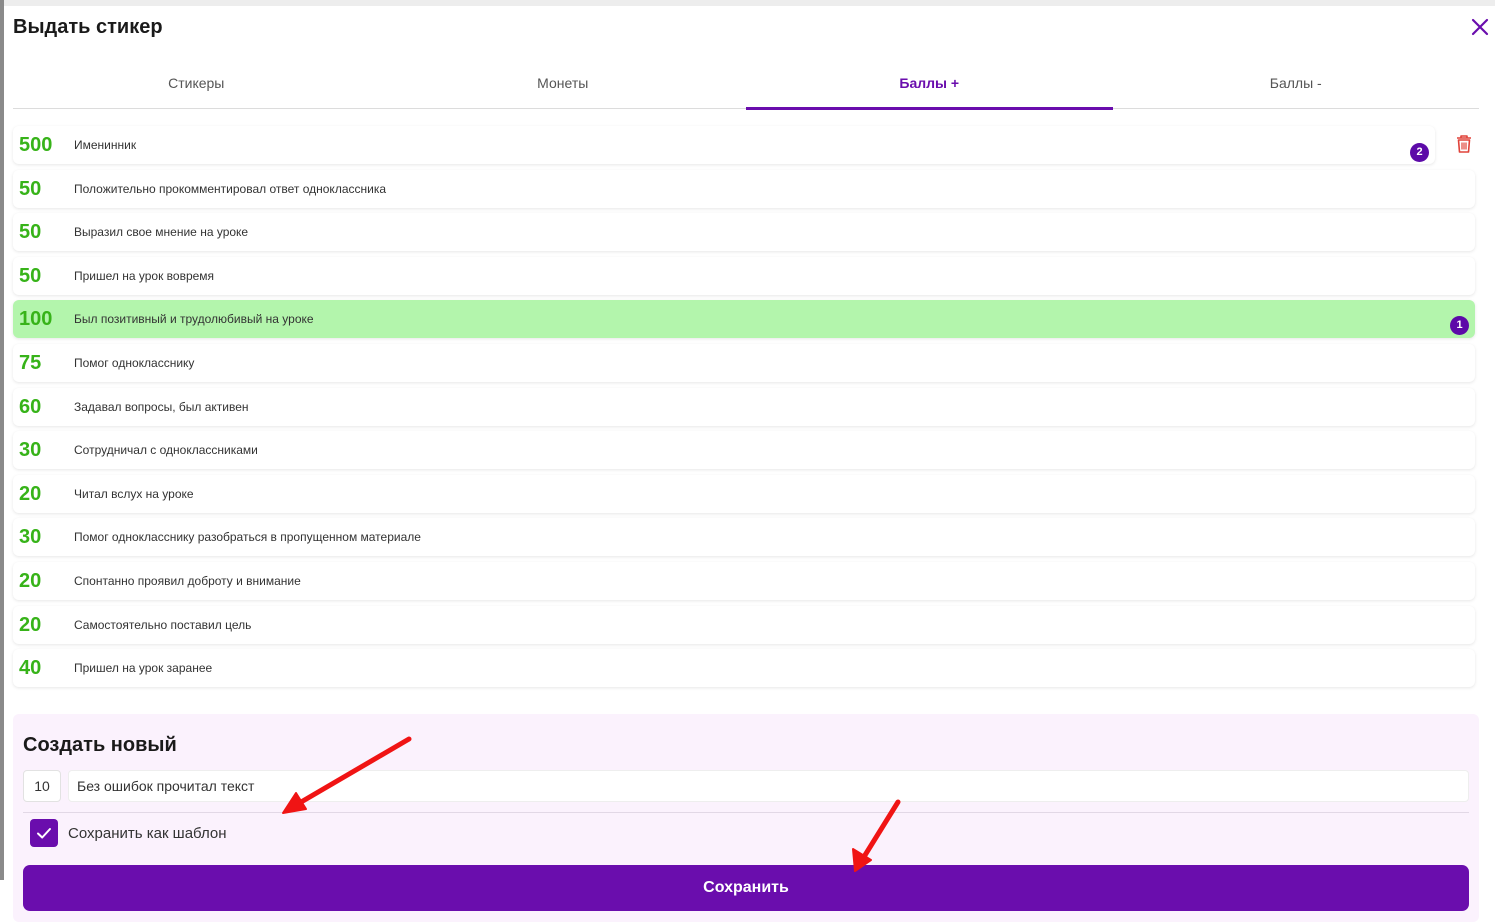 Image resolution: width=1495 pixels, height=922 pixels. I want to click on count-badge: 1, so click(1459, 326).